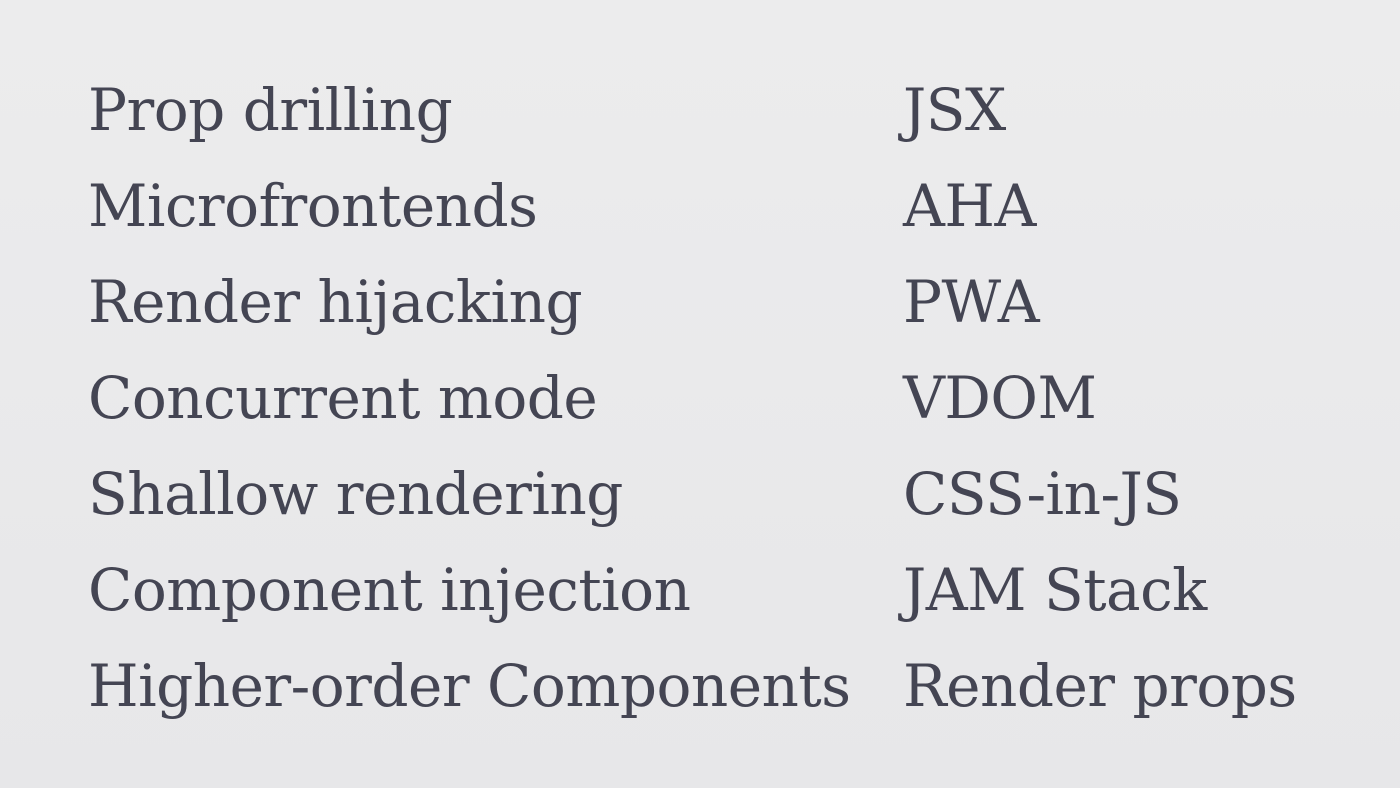 The height and width of the screenshot is (788, 1400). What do you see at coordinates (270, 110) in the screenshot?
I see `term-prop-drilling: Prop drilling` at bounding box center [270, 110].